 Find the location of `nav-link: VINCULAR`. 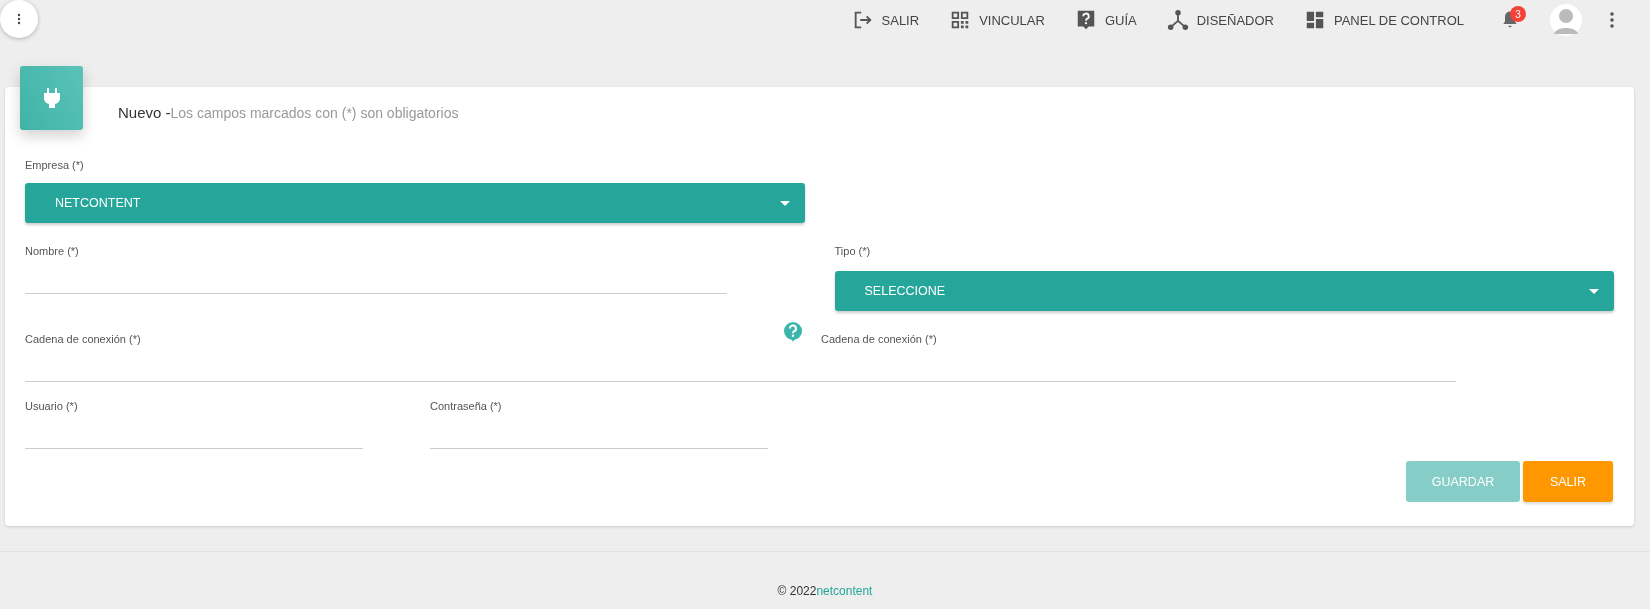

nav-link: VINCULAR is located at coordinates (997, 20).